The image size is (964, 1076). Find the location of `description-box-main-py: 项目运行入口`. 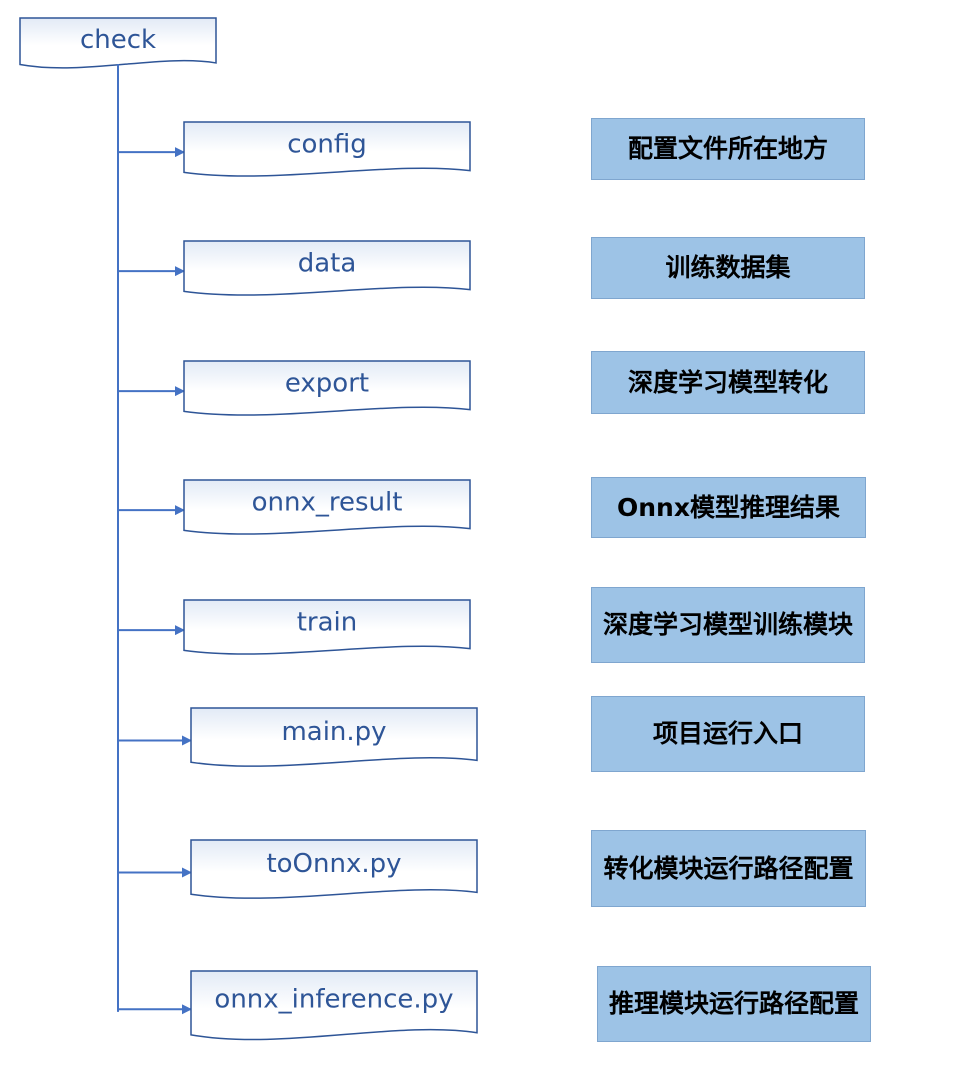

description-box-main-py: 项目运行入口 is located at coordinates (728, 734).